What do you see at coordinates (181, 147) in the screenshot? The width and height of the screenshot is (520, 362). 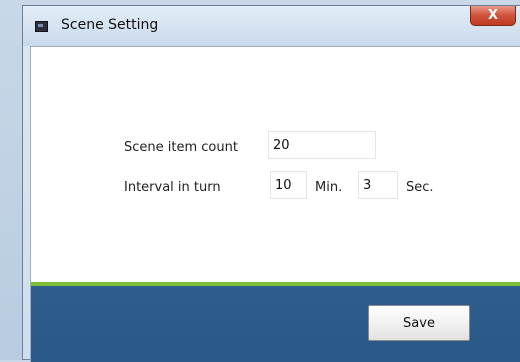 I see `scene-item-count-label: Scene item count` at bounding box center [181, 147].